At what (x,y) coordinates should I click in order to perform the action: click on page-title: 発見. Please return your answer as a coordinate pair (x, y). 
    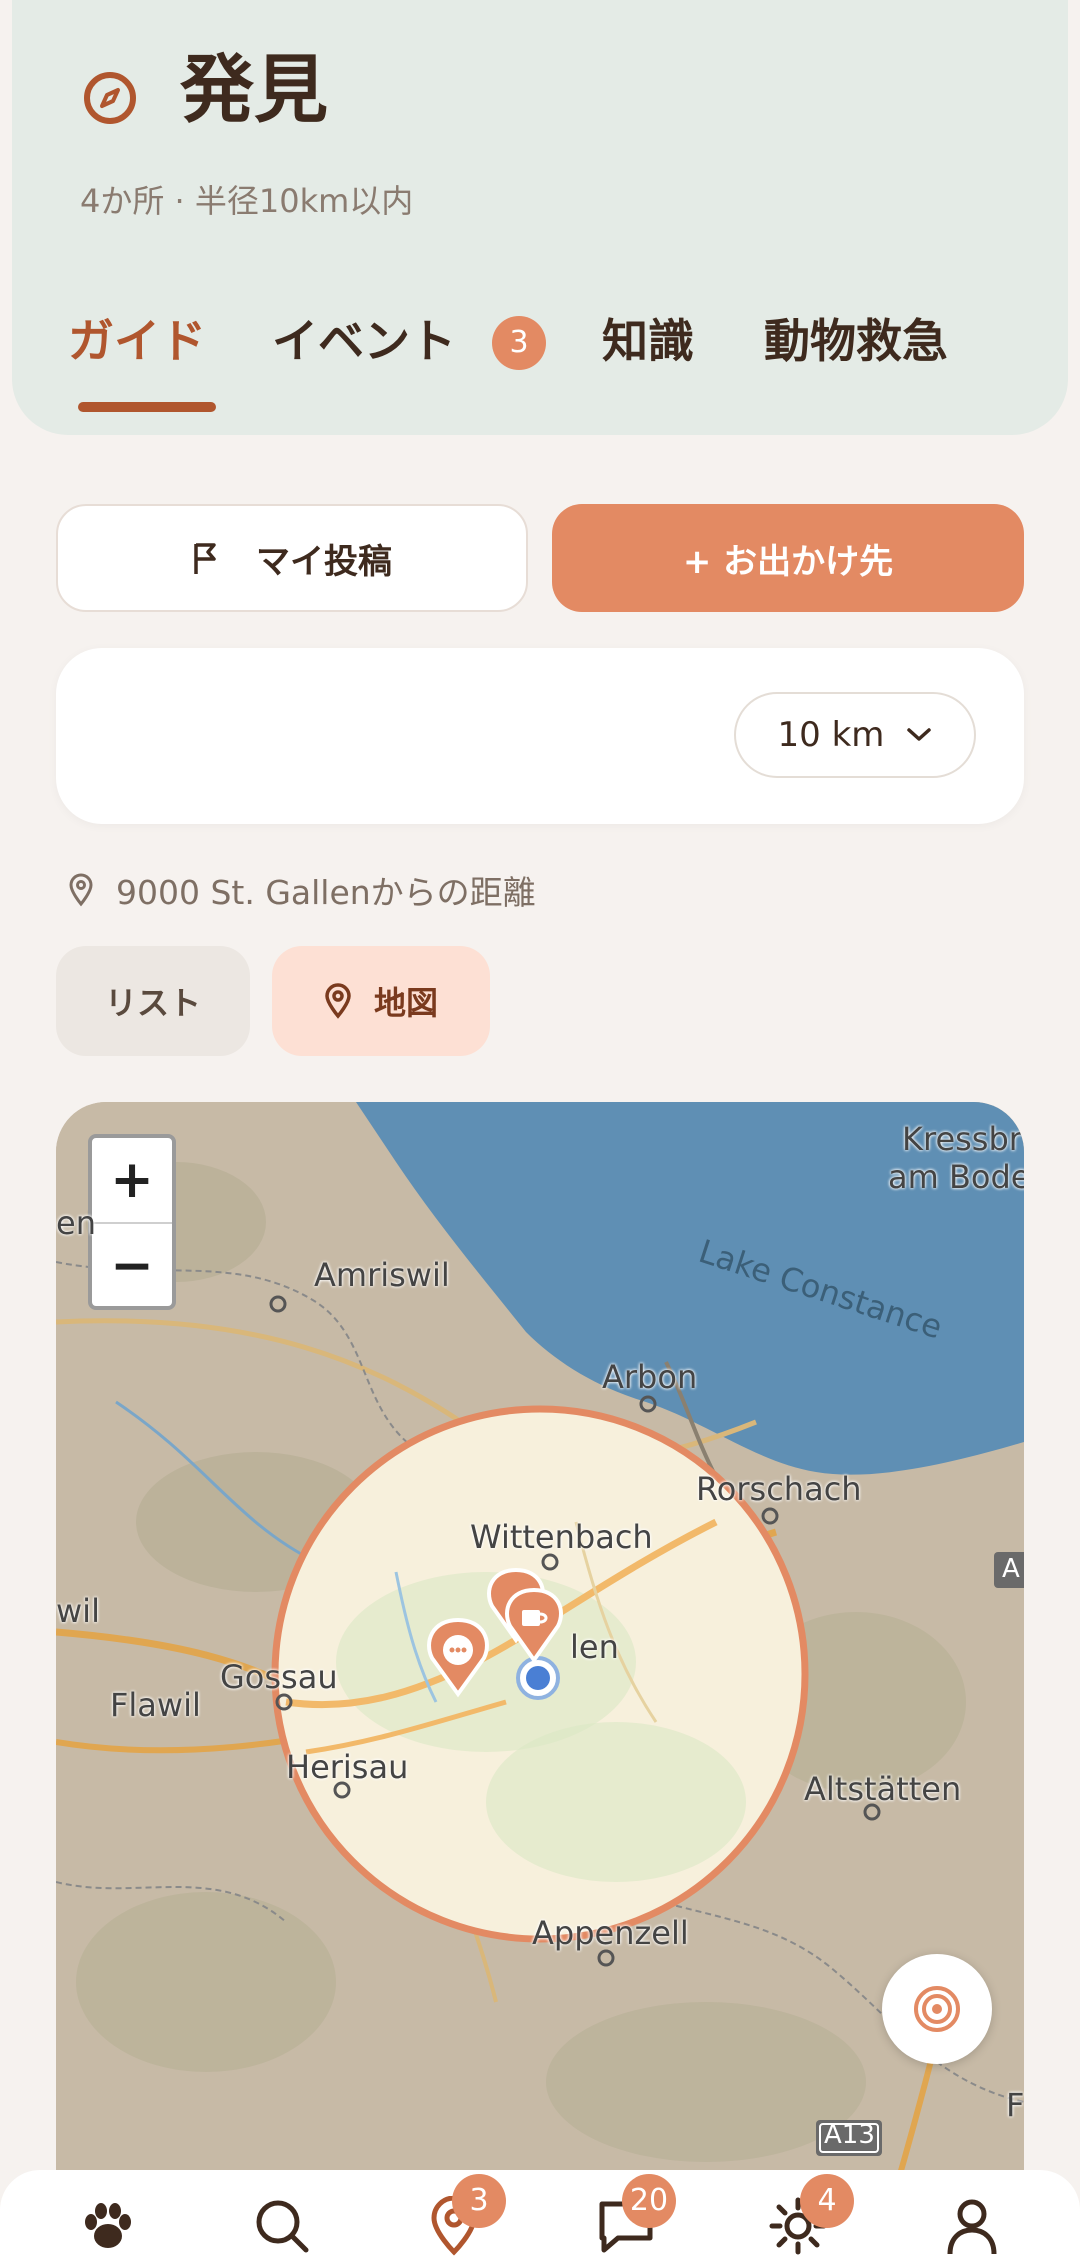
    Looking at the image, I should click on (254, 90).